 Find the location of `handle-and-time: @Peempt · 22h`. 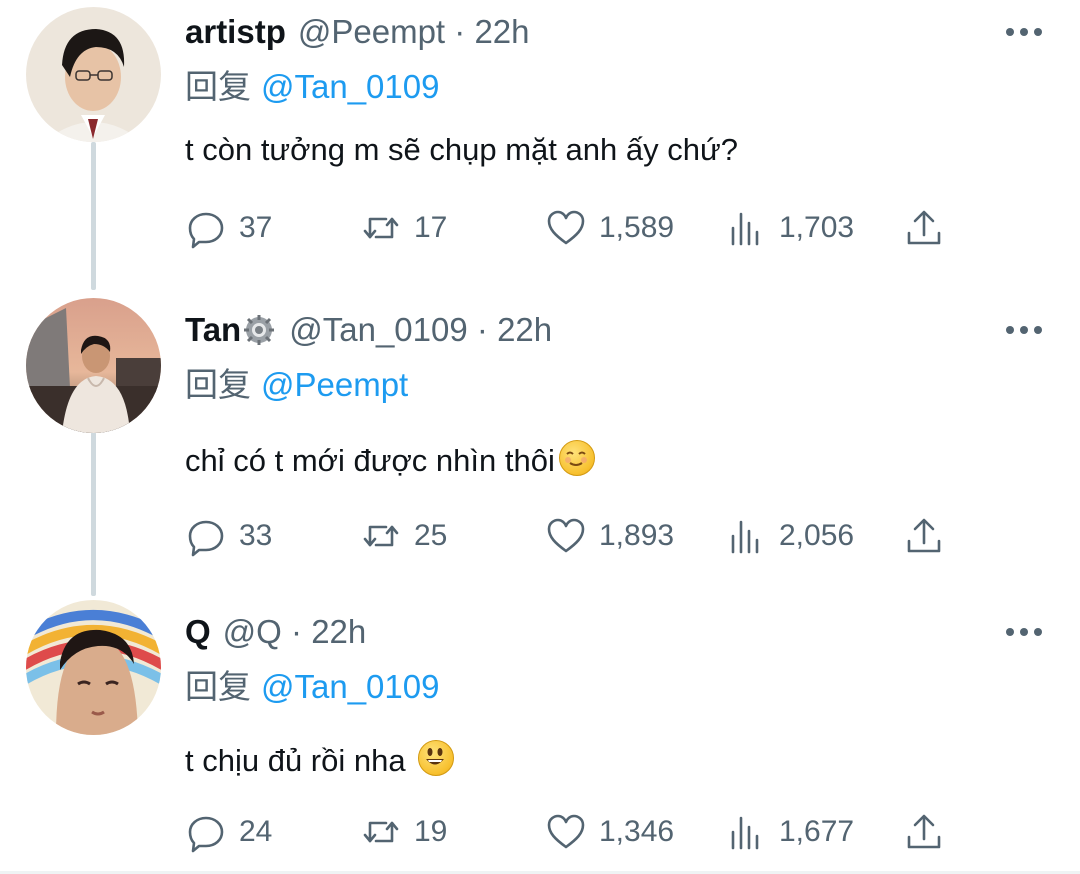

handle-and-time: @Peempt · 22h is located at coordinates (414, 32).